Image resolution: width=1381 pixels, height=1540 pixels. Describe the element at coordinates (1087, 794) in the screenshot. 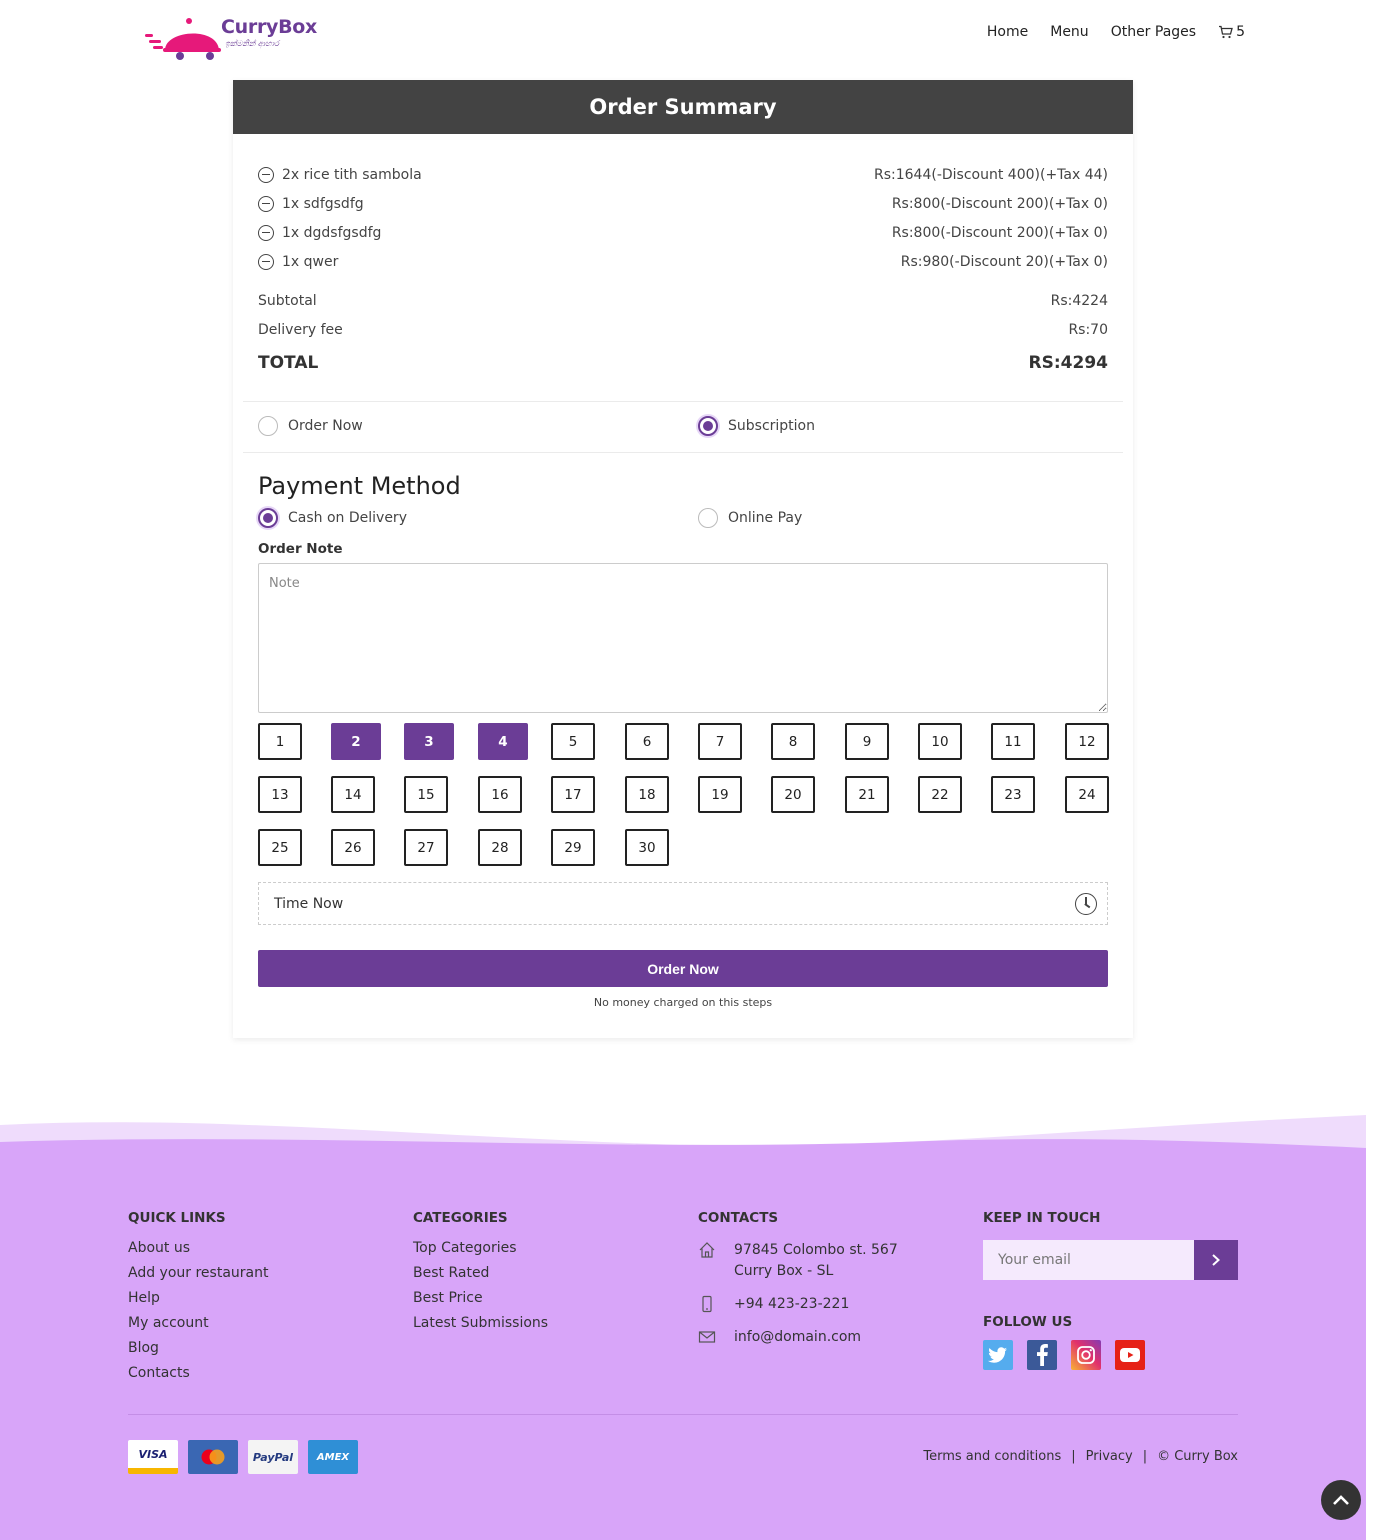

I see `day-24: 24` at that location.